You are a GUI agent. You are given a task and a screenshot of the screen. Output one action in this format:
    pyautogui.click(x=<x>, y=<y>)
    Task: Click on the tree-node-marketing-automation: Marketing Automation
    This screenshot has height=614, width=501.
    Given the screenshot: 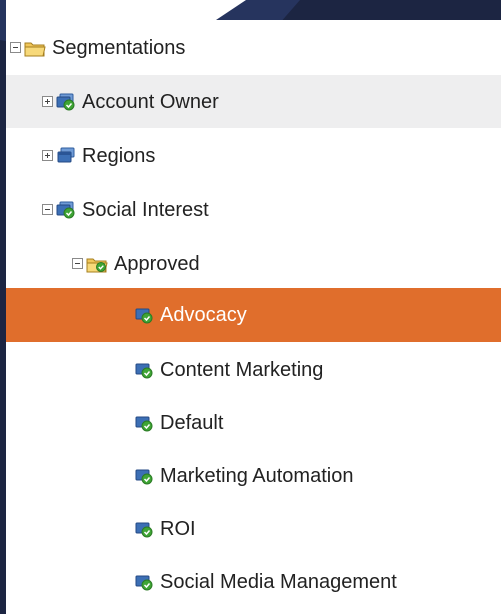 What is the action you would take?
    pyautogui.click(x=253, y=475)
    